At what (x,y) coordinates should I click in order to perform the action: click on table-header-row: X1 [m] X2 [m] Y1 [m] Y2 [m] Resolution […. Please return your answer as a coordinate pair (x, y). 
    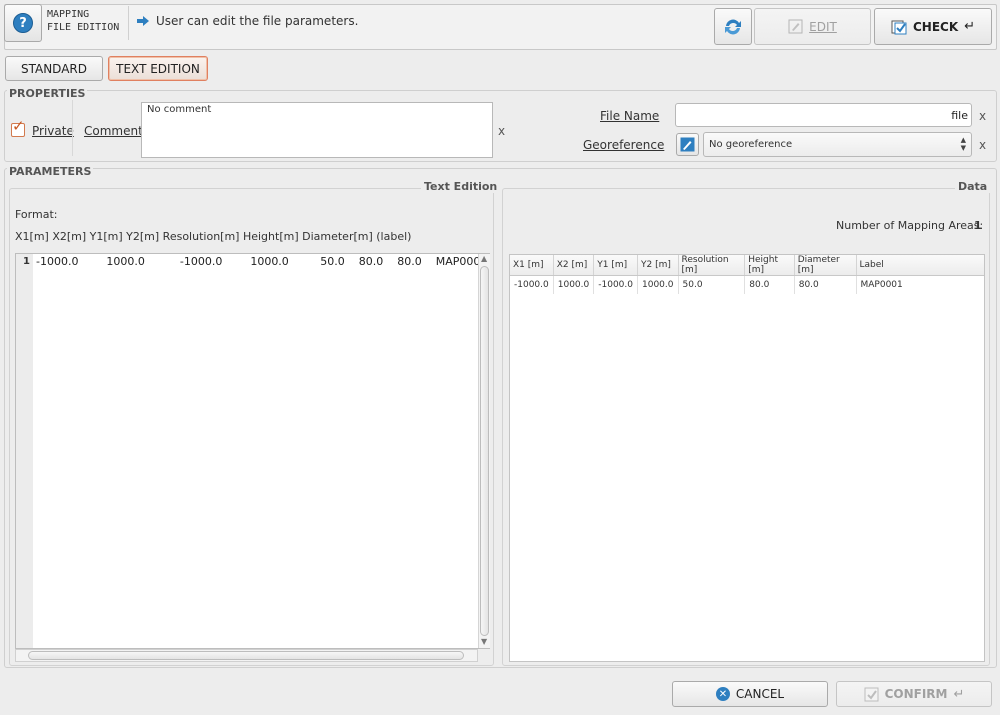
    Looking at the image, I should click on (747, 265).